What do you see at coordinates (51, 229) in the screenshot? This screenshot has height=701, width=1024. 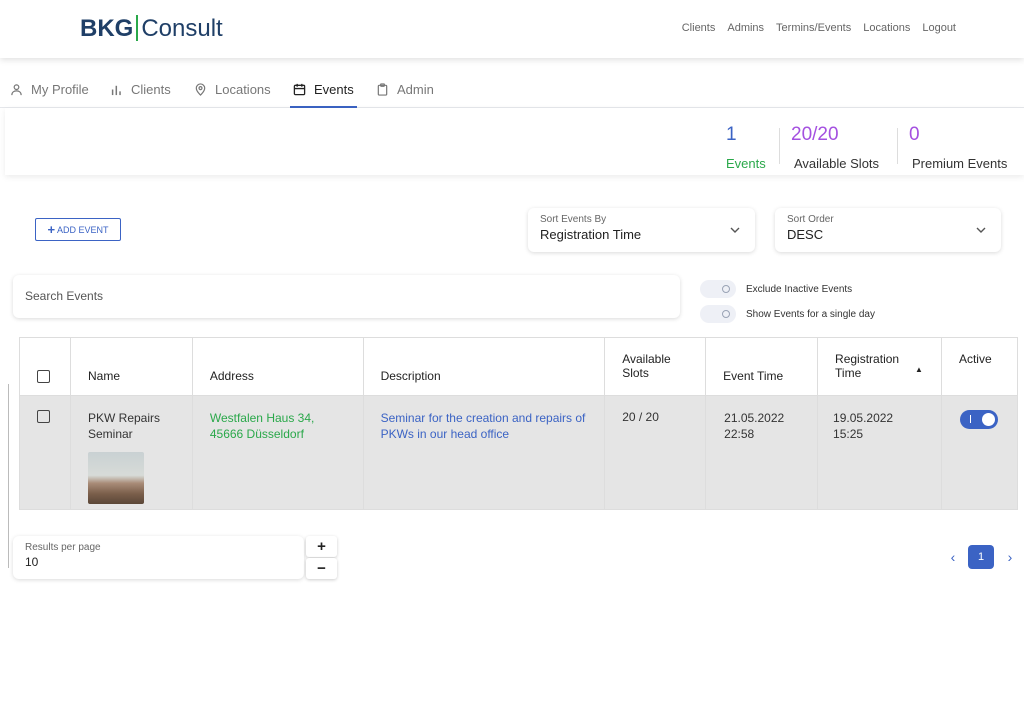 I see `plus-icon: +` at bounding box center [51, 229].